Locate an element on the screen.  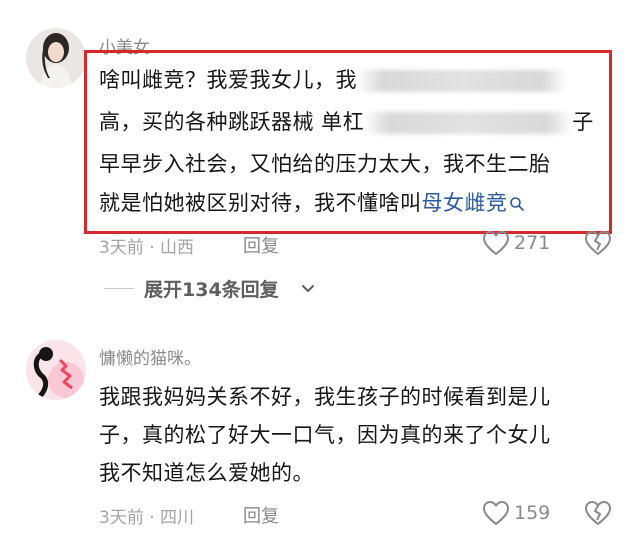
comment-text-line: 子，真的松了好大一口气，因为真的来了个女儿 is located at coordinates (325, 435).